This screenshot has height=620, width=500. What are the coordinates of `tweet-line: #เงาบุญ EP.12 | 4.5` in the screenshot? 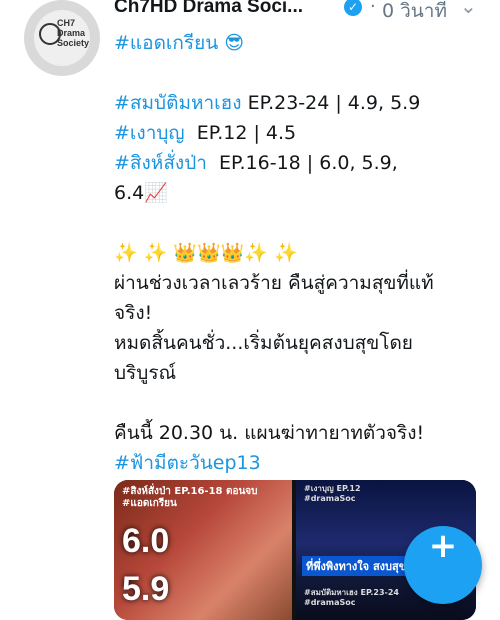 It's located at (302, 133).